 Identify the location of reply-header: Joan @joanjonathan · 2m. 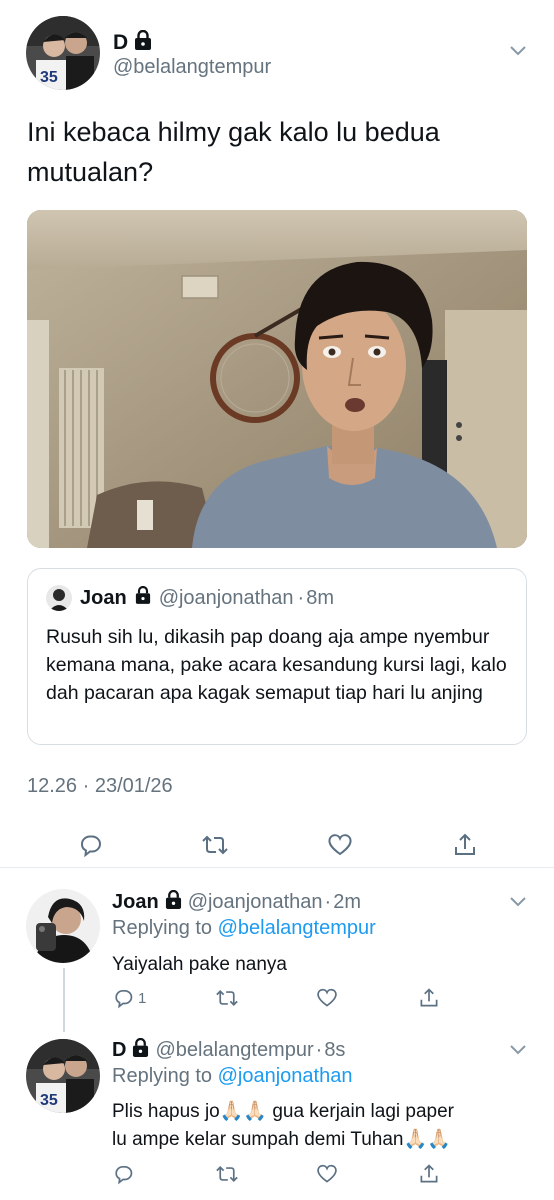
(237, 902).